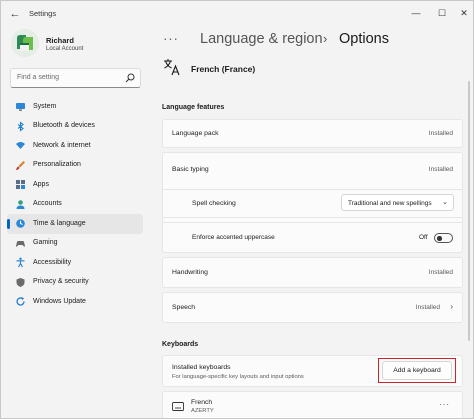 This screenshot has width=474, height=419. I want to click on spell-checking-dropdown: Traditional and new spellings ⌄, so click(397, 202).